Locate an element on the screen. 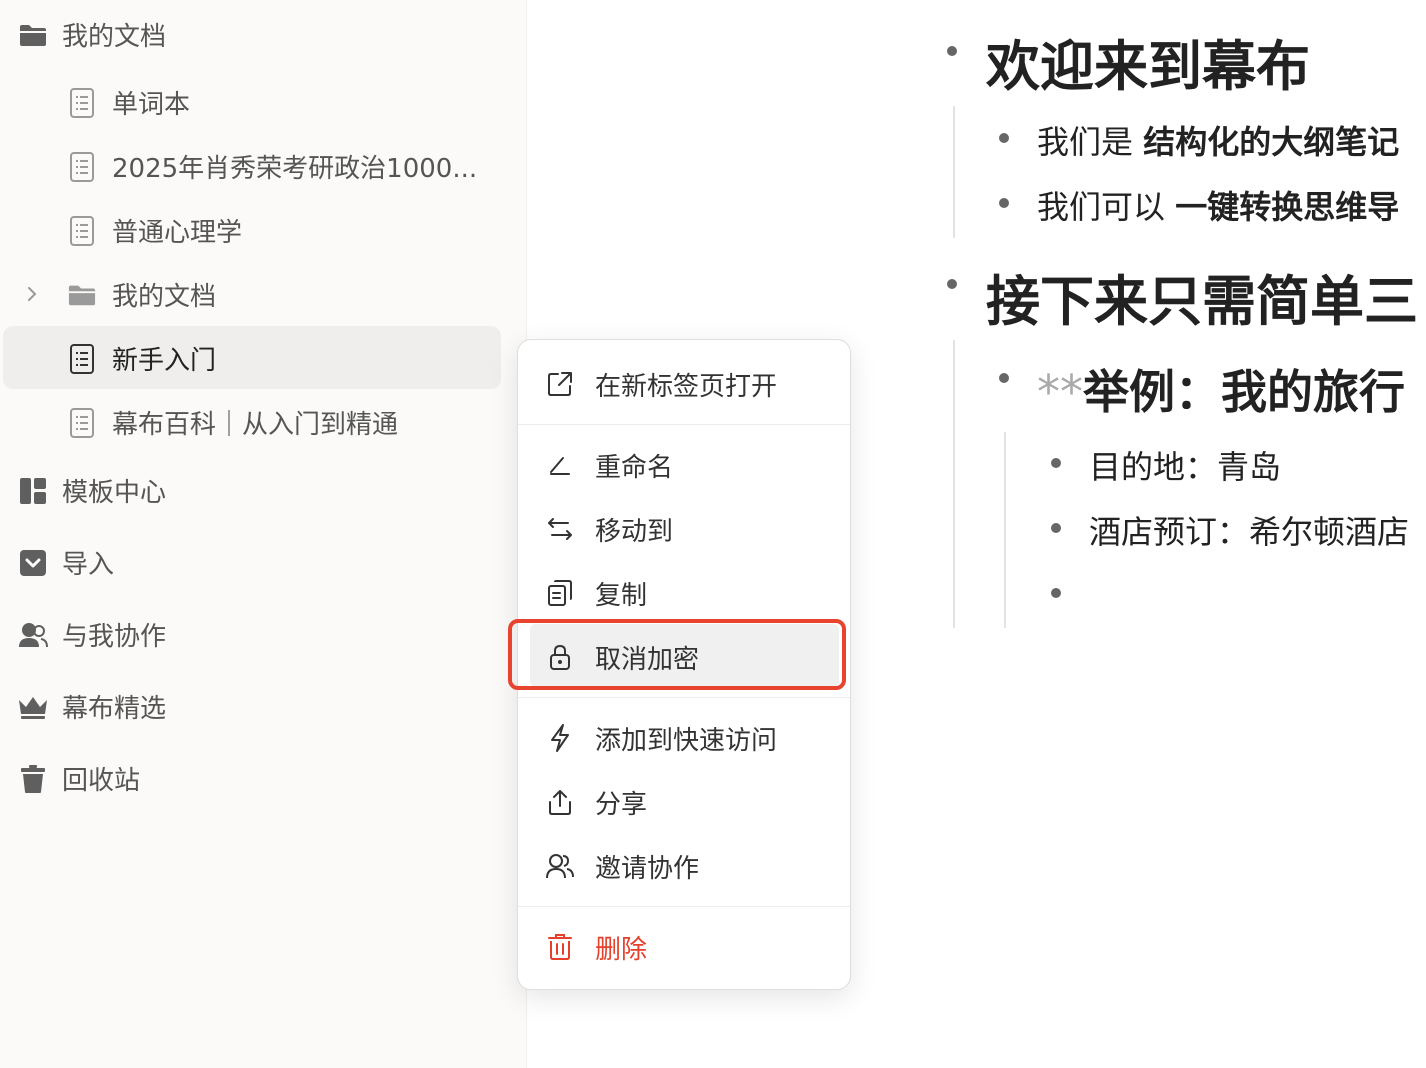 This screenshot has width=1426, height=1068. template-icon is located at coordinates (33, 491).